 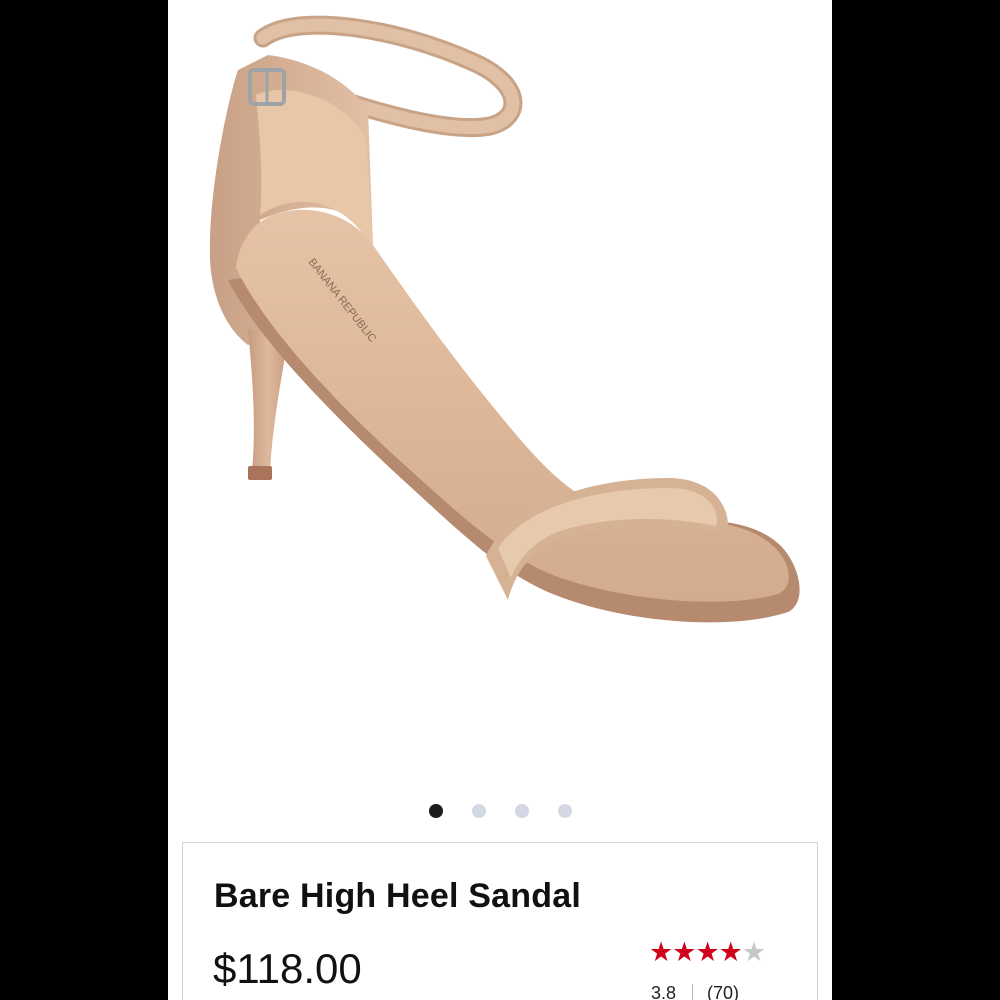 I want to click on rating-stars: ★★★★★, so click(x=707, y=952).